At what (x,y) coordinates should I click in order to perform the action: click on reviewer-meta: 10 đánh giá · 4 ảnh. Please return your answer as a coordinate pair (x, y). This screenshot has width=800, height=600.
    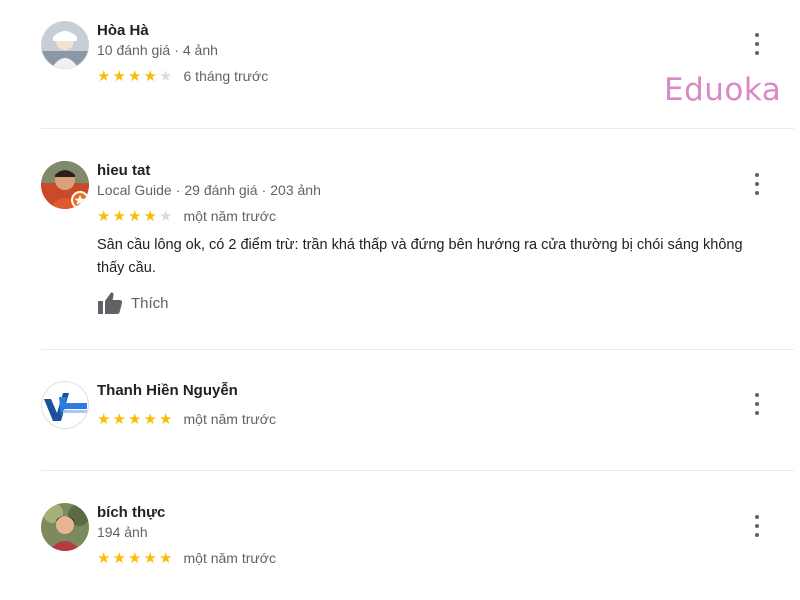
    Looking at the image, I should click on (157, 50).